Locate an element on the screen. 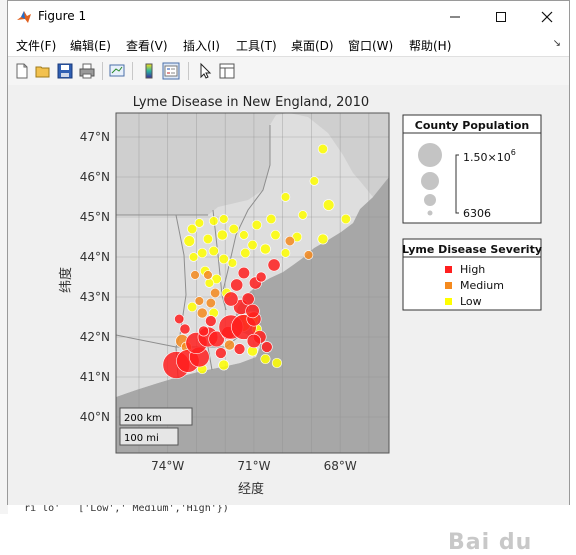 This screenshot has width=576, height=555. size-legend-large-marker is located at coordinates (430, 155).